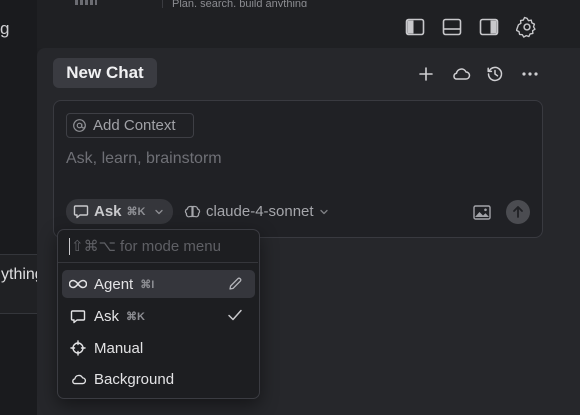 The width and height of the screenshot is (580, 415). What do you see at coordinates (134, 125) in the screenshot?
I see `add-context-label: Add Context` at bounding box center [134, 125].